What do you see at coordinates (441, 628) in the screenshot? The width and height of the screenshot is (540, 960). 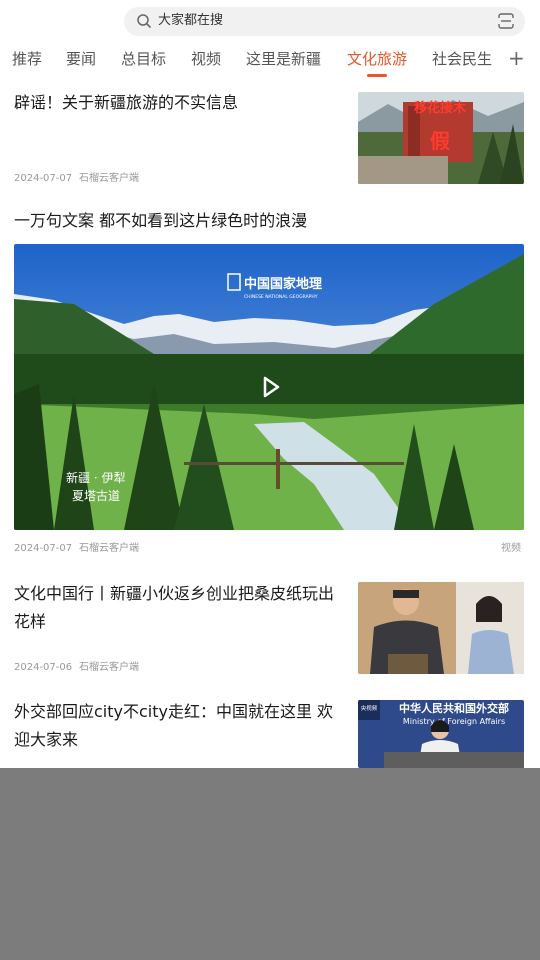 I see `article-thumbnail` at bounding box center [441, 628].